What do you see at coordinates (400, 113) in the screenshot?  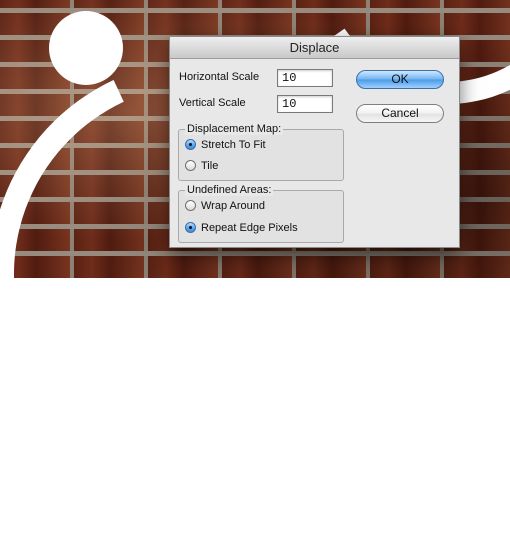 I see `cancel-button: Cancel` at bounding box center [400, 113].